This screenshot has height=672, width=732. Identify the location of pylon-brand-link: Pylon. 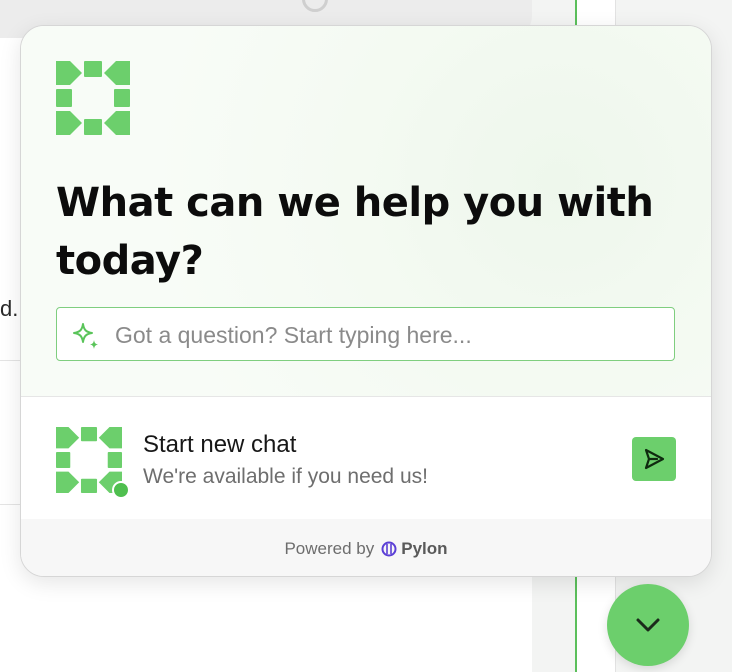
(424, 549).